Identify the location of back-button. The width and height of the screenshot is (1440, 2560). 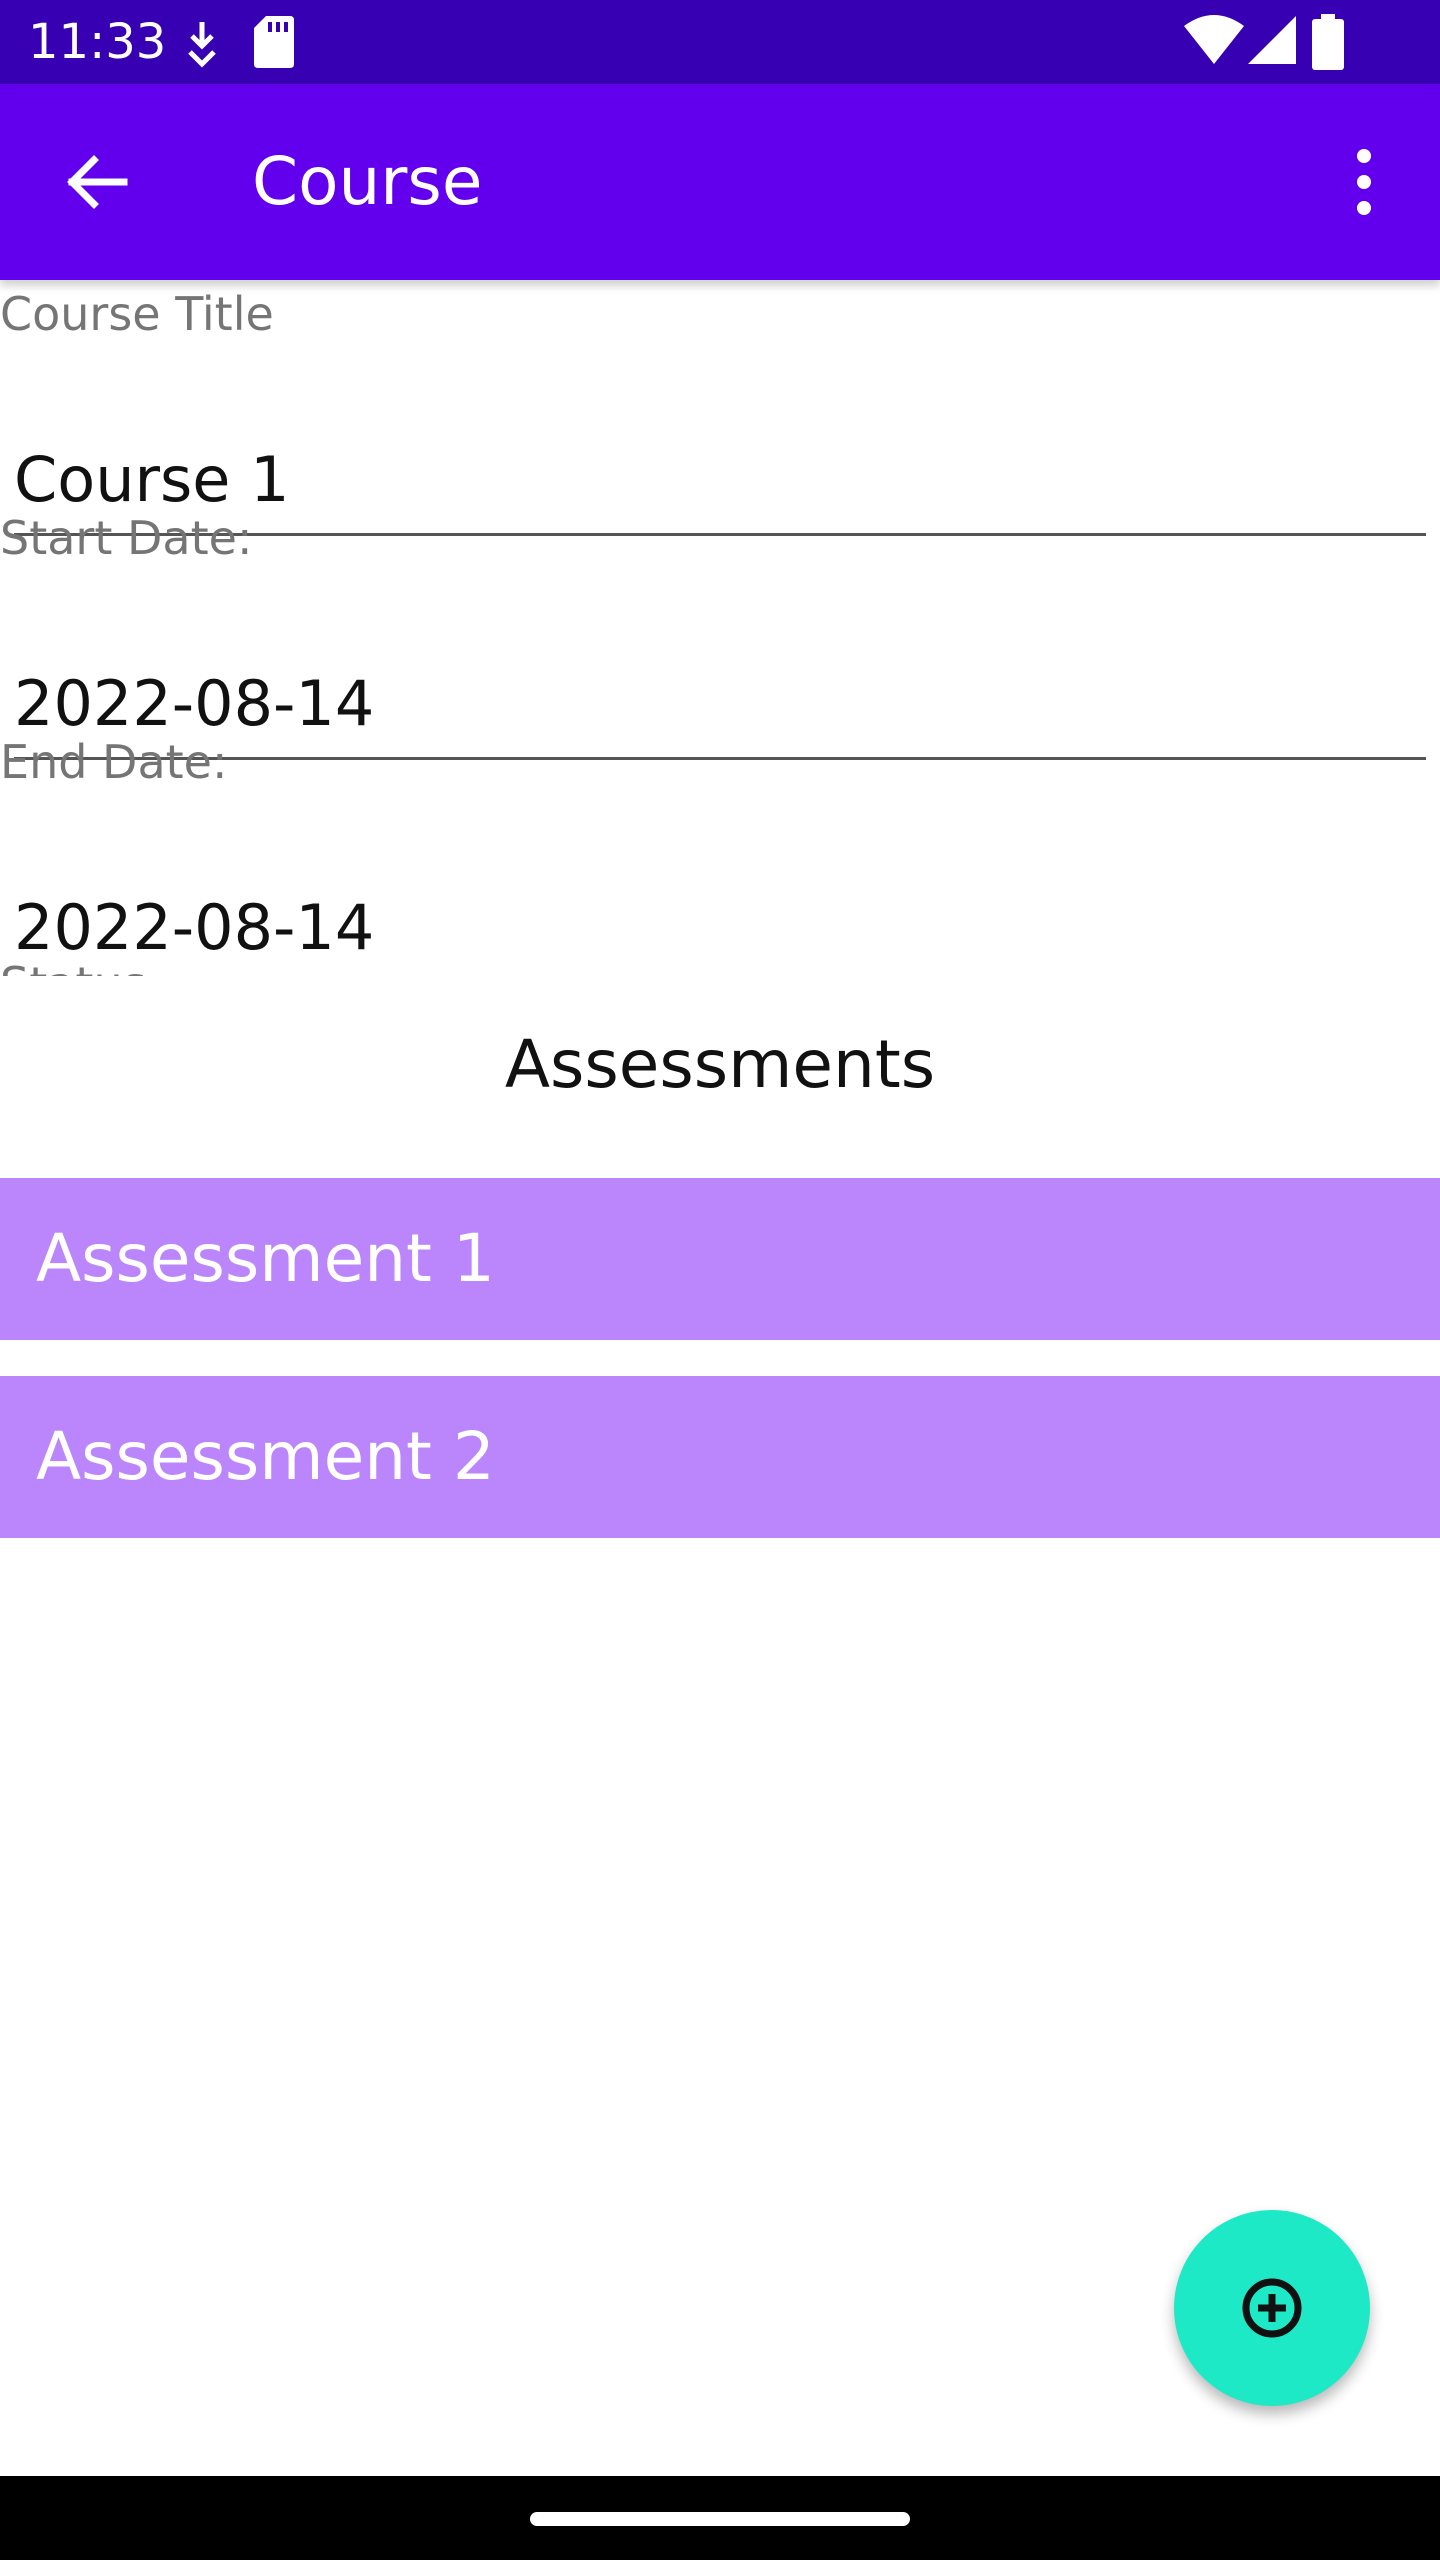
(96, 182).